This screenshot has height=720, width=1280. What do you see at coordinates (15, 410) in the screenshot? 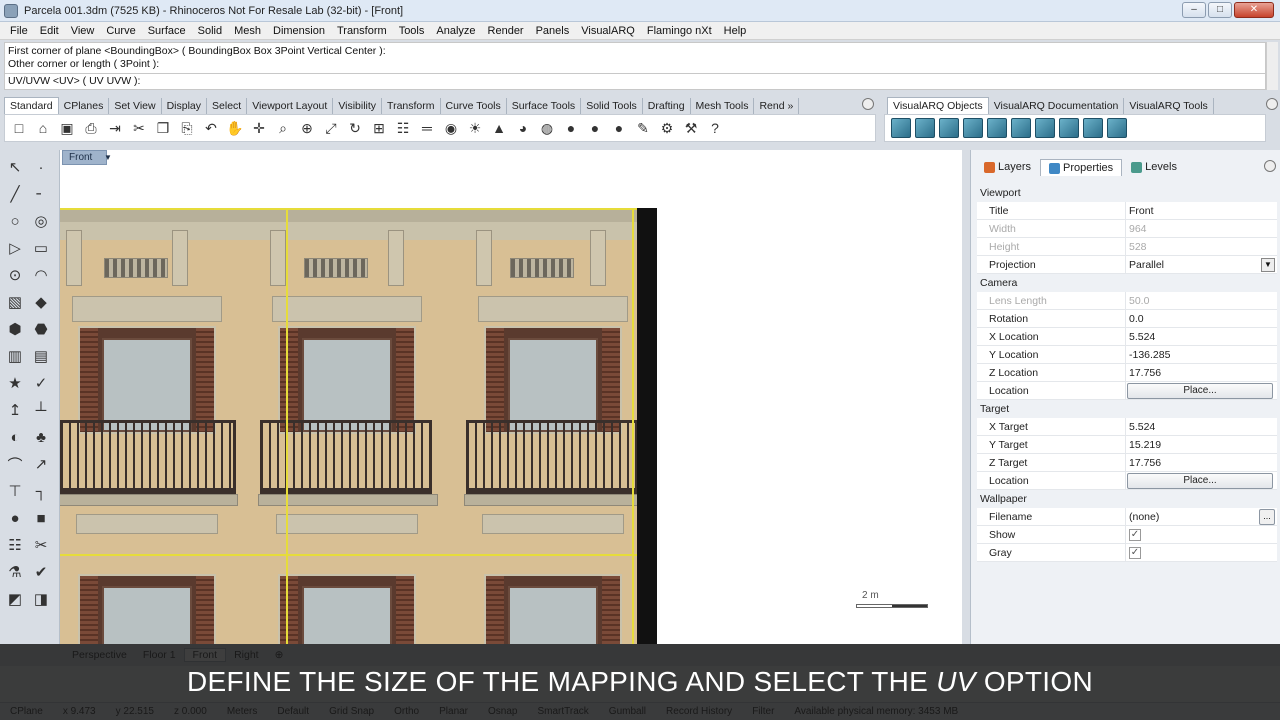
I see `left-tool-19-icon: ↥` at bounding box center [15, 410].